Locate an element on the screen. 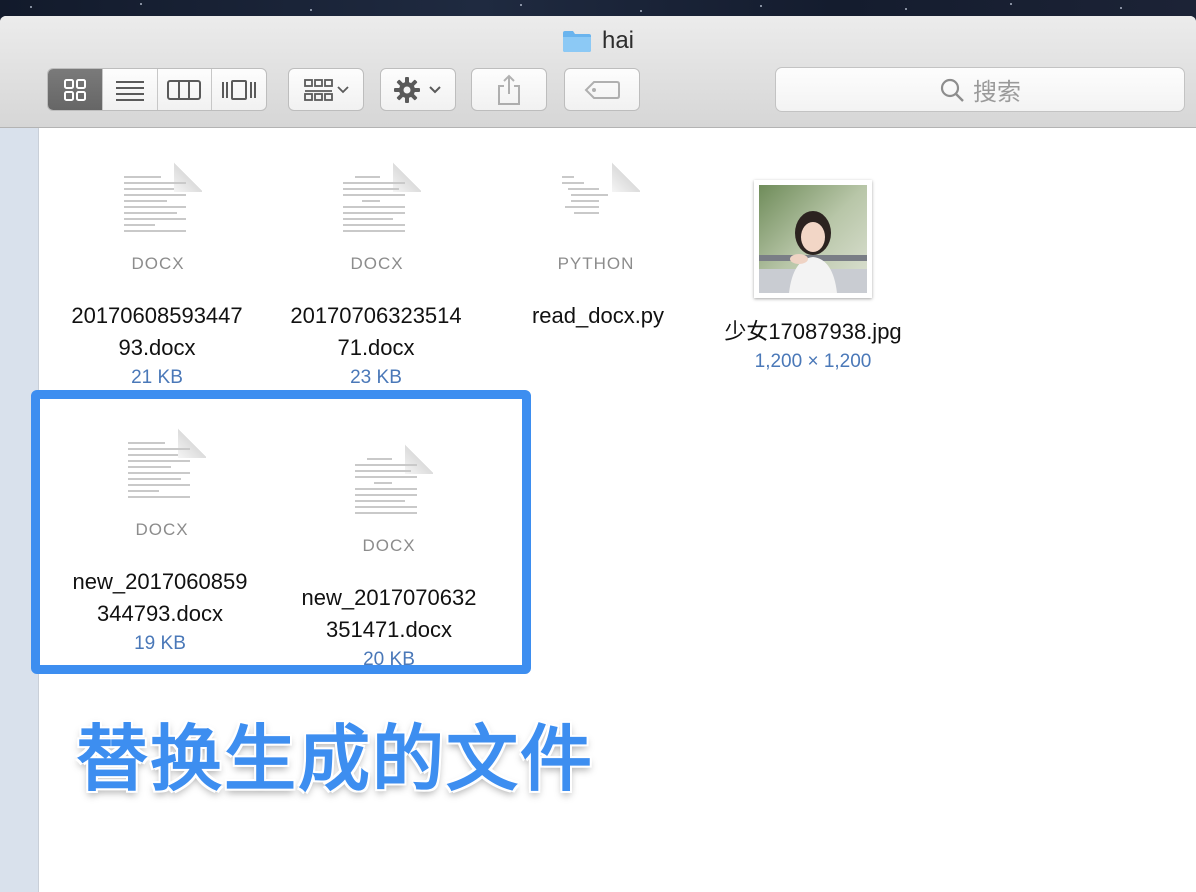 The height and width of the screenshot is (892, 1196). file-name-line1: 少女17087938.jpg is located at coordinates (813, 331).